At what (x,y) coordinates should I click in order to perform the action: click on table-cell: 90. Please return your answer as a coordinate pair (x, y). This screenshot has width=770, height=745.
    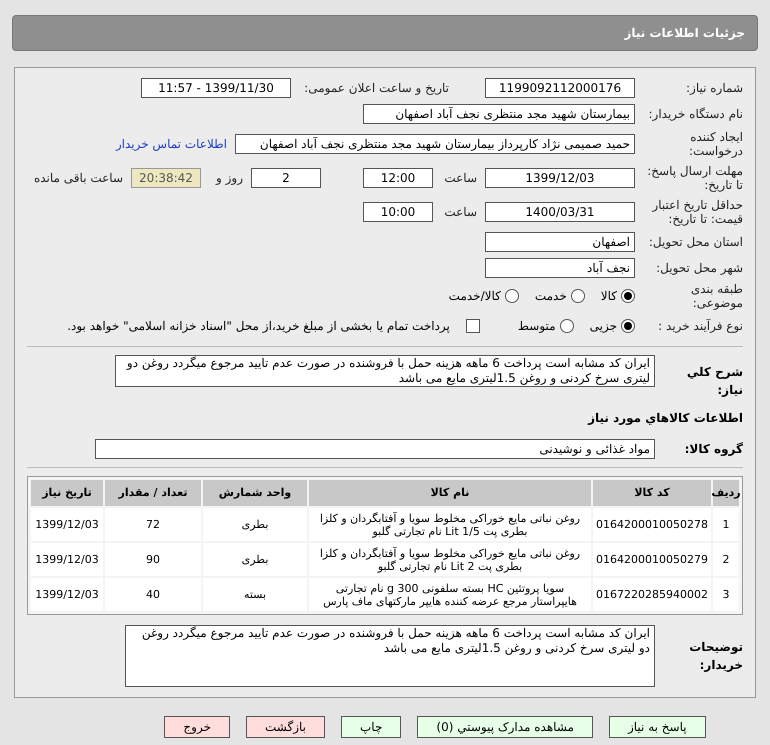
    Looking at the image, I should click on (153, 559).